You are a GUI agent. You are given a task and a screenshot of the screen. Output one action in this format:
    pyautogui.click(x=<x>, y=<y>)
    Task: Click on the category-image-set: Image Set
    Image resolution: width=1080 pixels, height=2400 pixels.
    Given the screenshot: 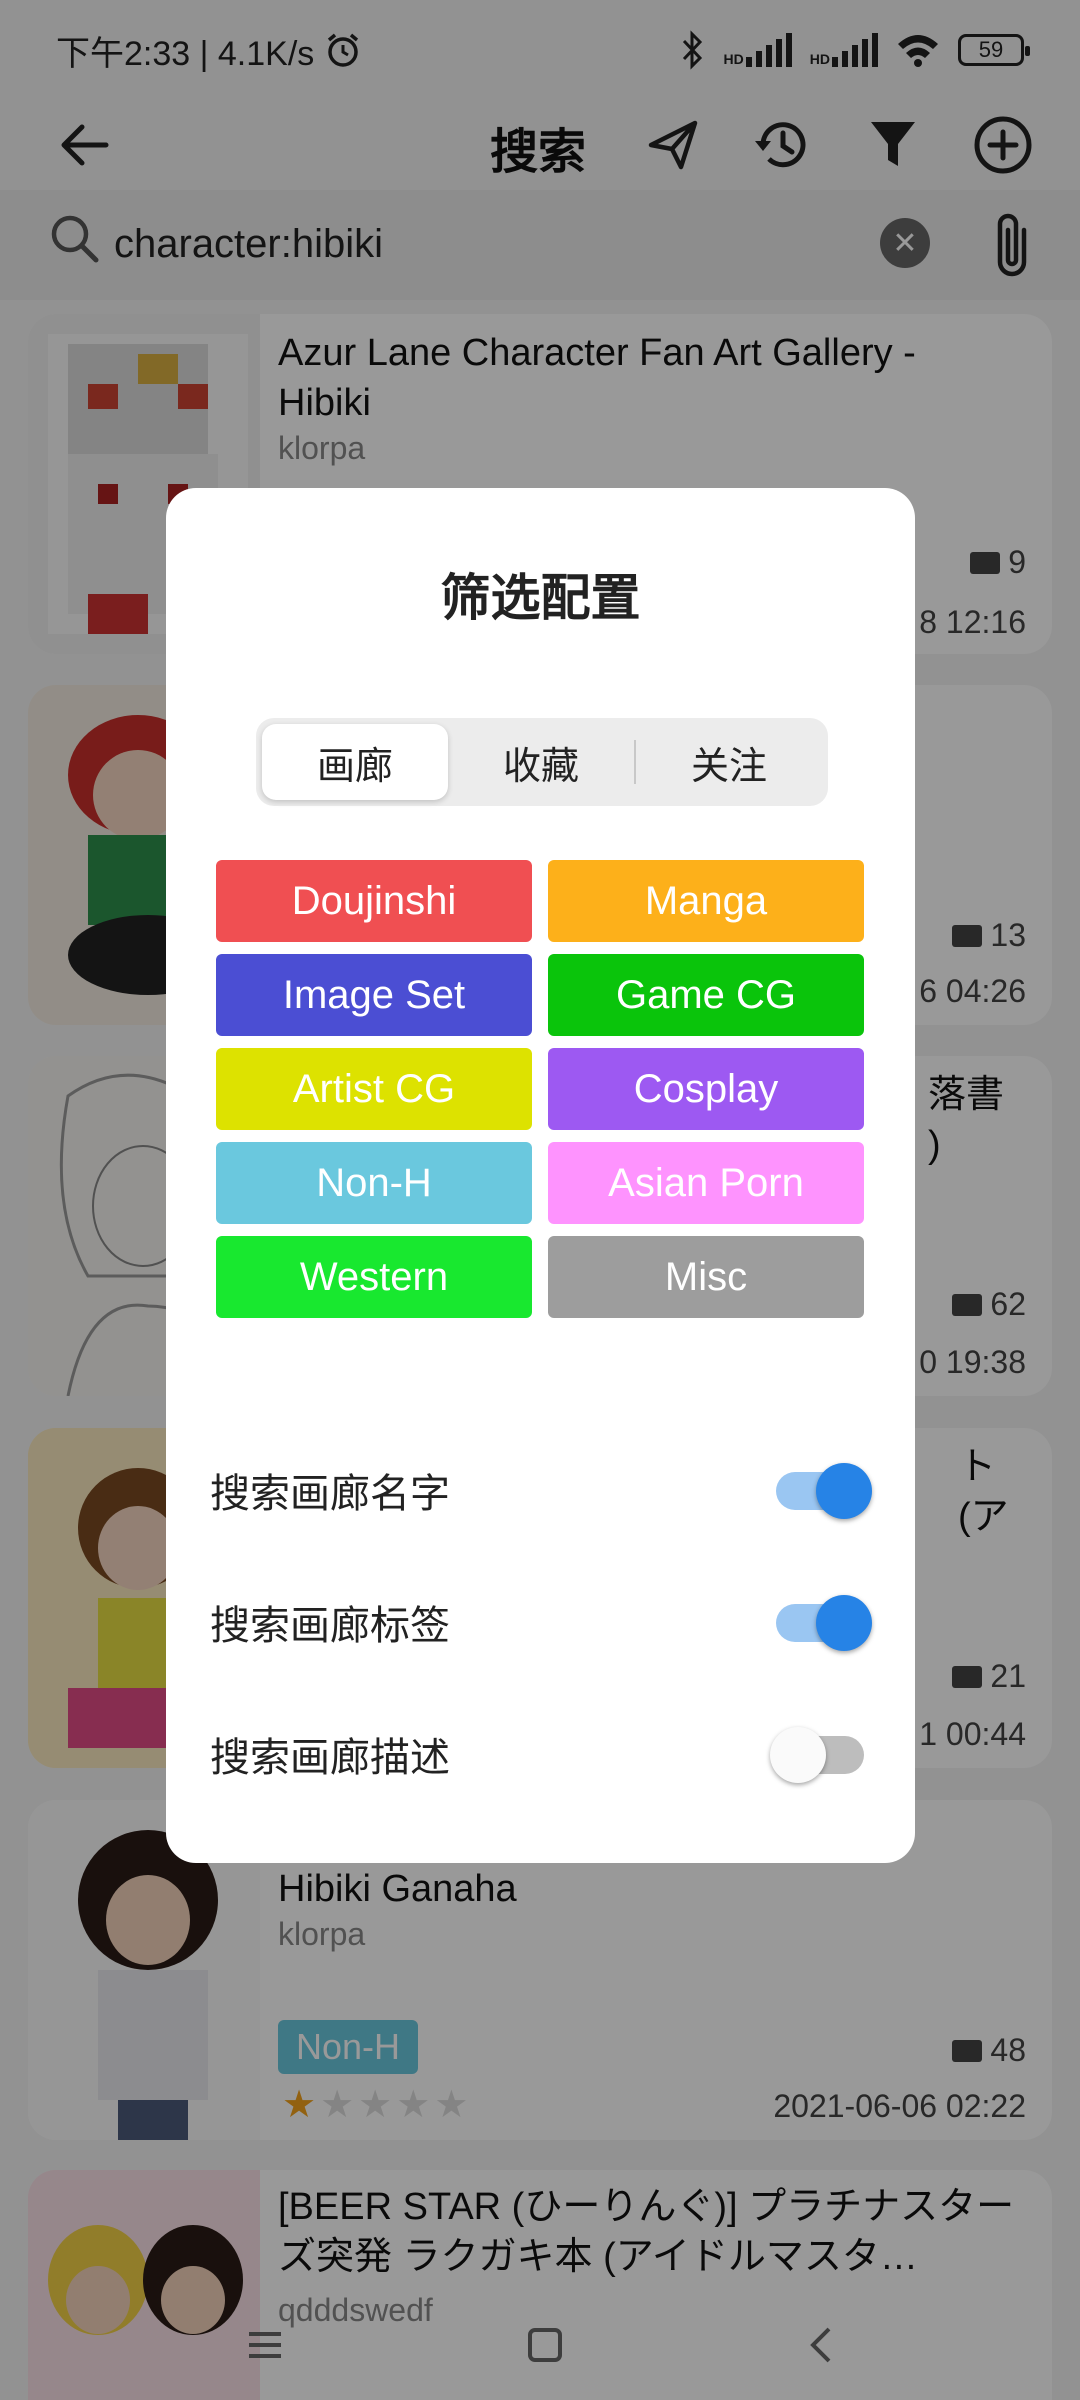 What is the action you would take?
    pyautogui.click(x=374, y=995)
    